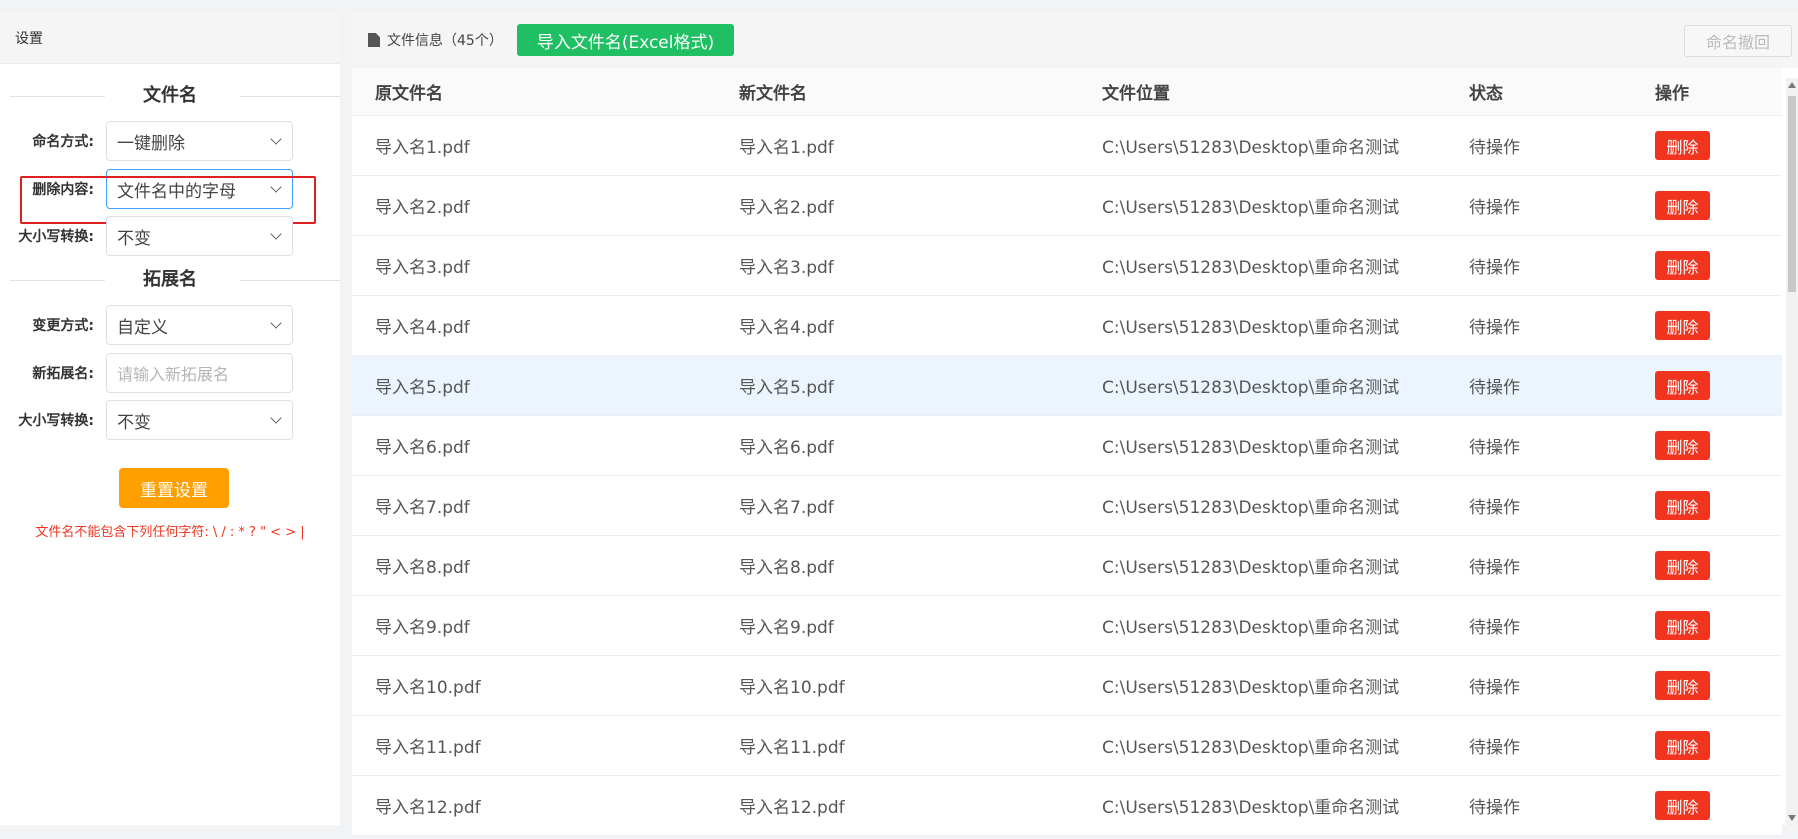 The height and width of the screenshot is (839, 1798). What do you see at coordinates (63, 326) in the screenshot?
I see `change-mode-label: 变更方式:` at bounding box center [63, 326].